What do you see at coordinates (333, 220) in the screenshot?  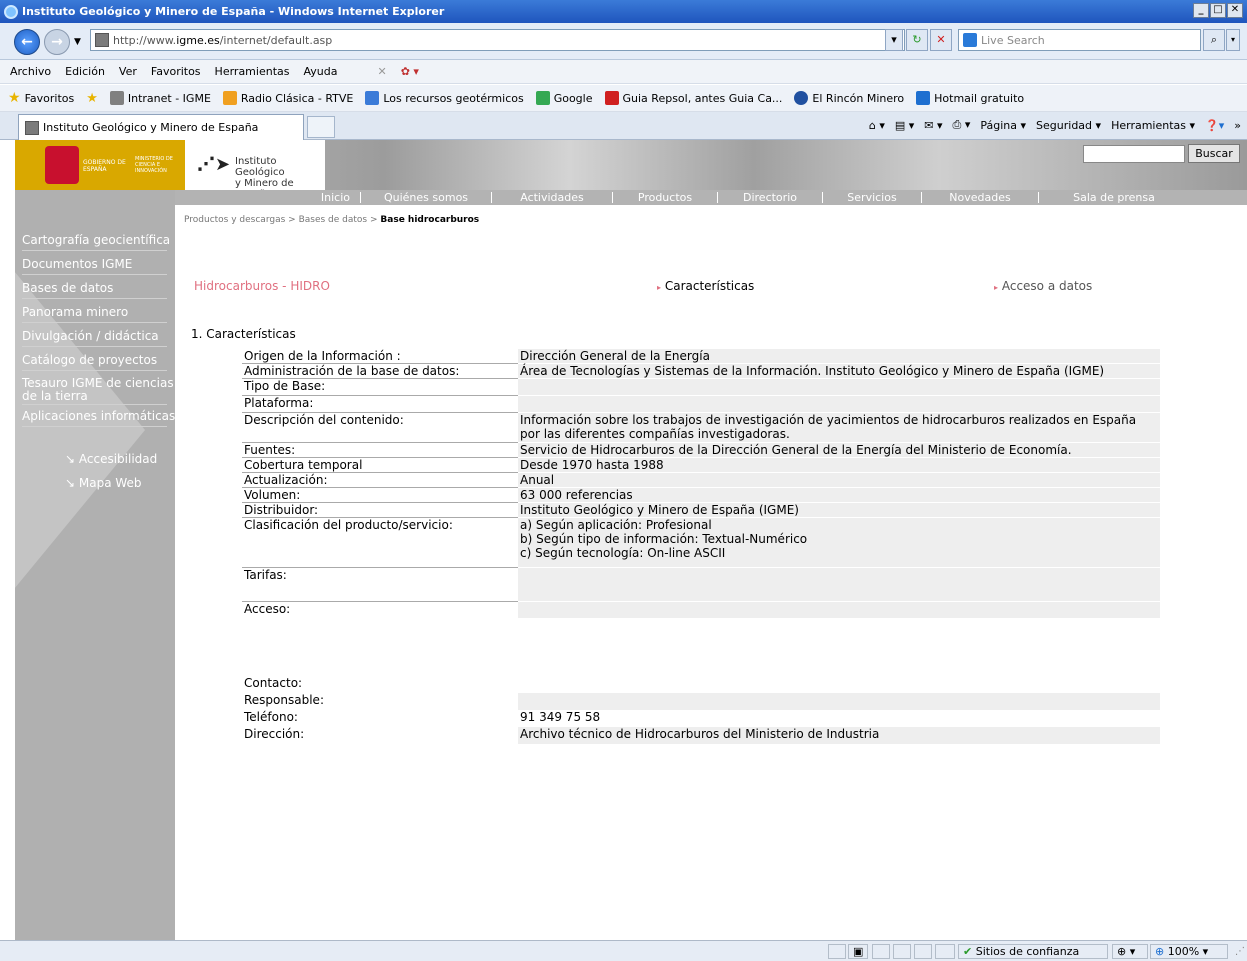 I see `breadcrumb-bases-datos: Bases de datos` at bounding box center [333, 220].